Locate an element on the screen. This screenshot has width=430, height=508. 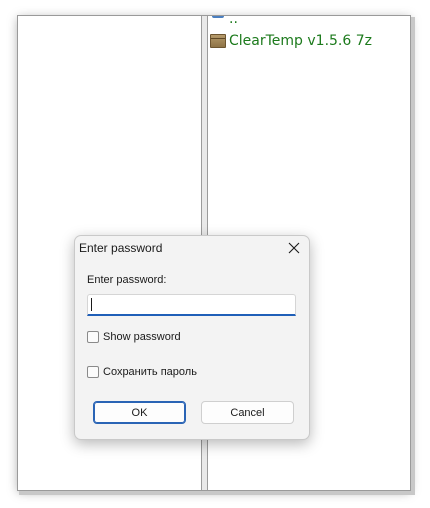
list-item-archive: ClearTemp v1.5.6 7z is located at coordinates (291, 41).